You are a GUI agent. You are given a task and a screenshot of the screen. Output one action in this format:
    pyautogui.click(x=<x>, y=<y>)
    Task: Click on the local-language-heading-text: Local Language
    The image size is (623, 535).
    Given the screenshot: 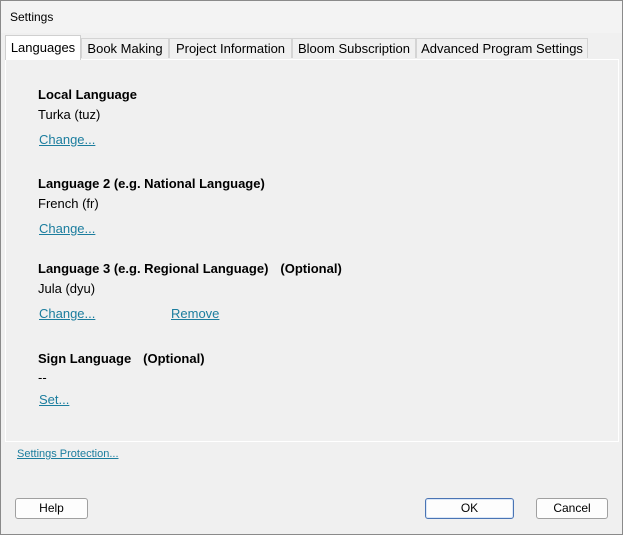 What is the action you would take?
    pyautogui.click(x=87, y=94)
    